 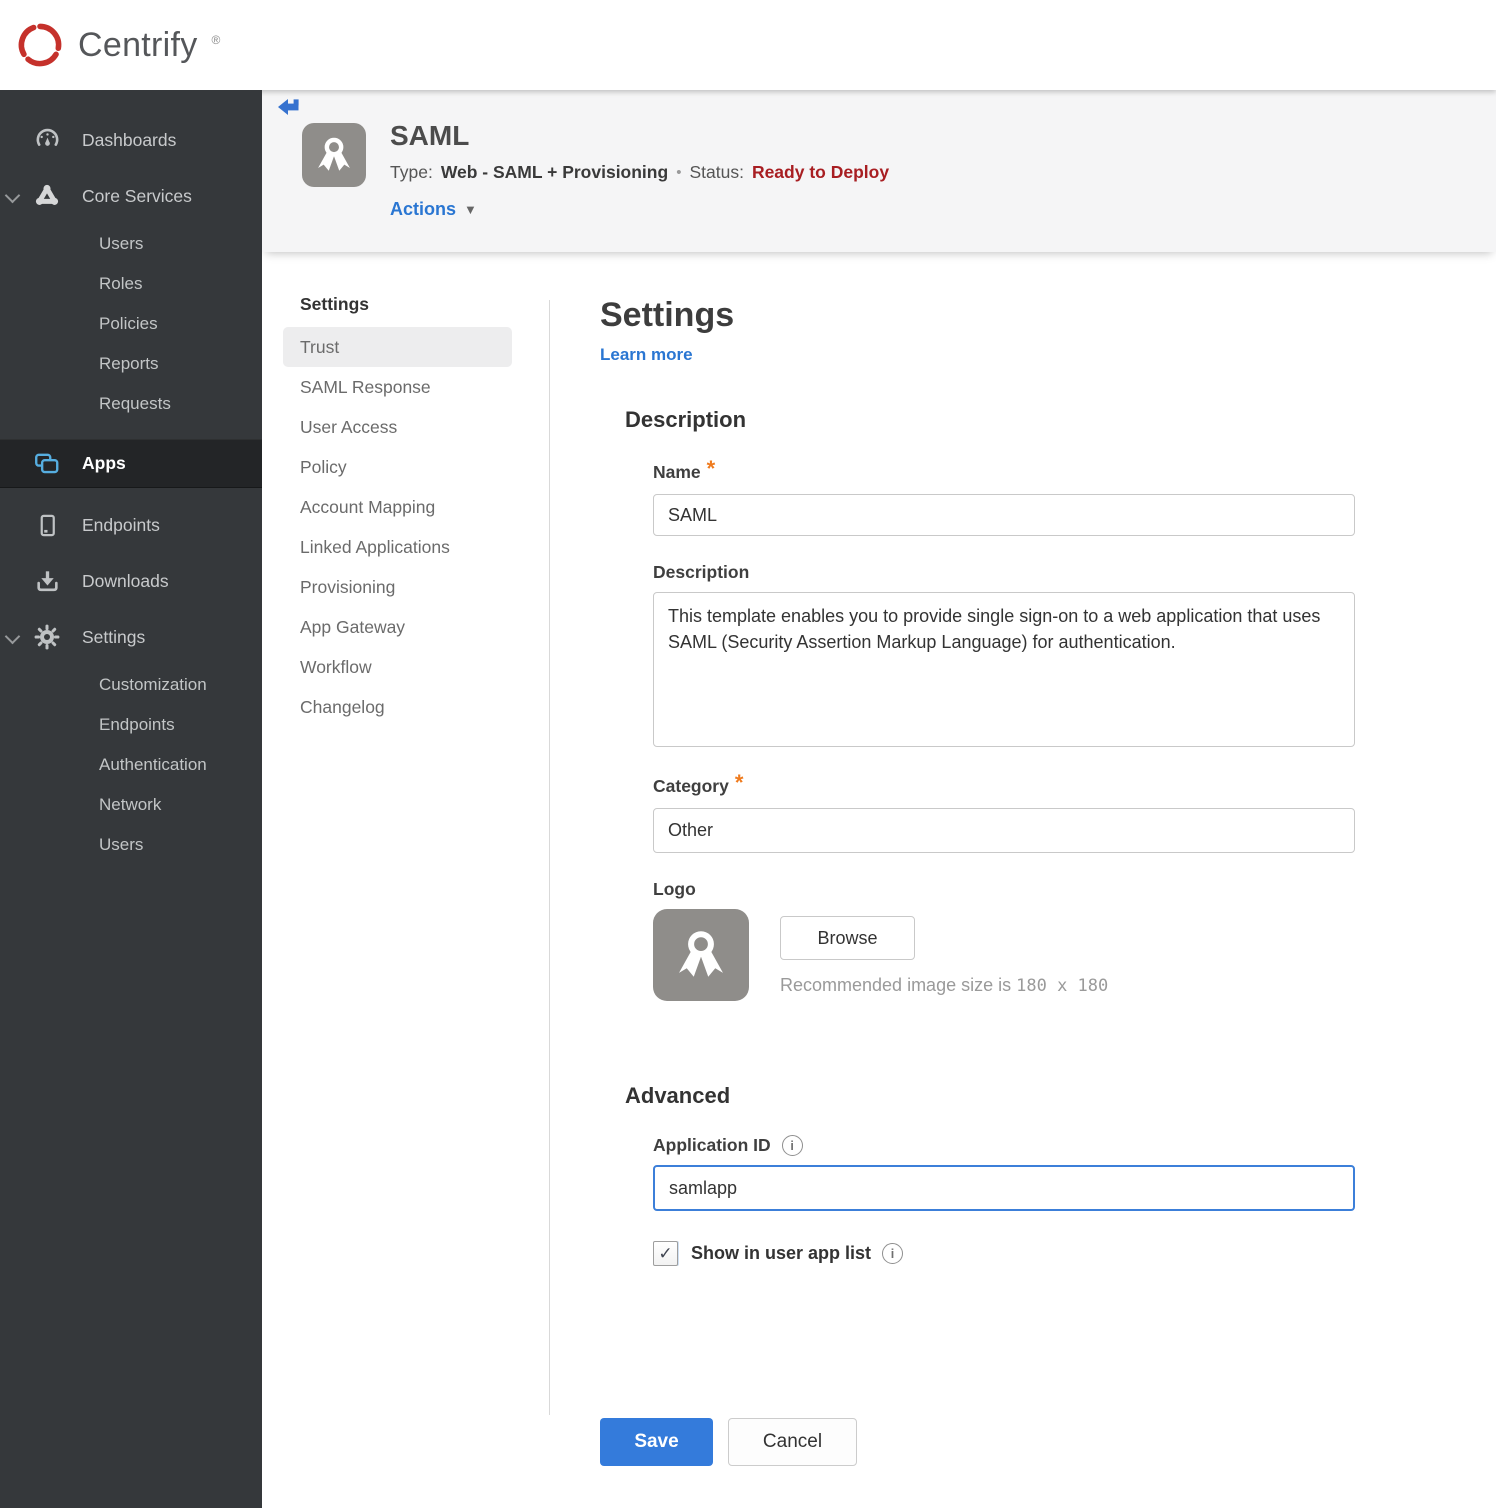 I want to click on download-icon, so click(x=47, y=581).